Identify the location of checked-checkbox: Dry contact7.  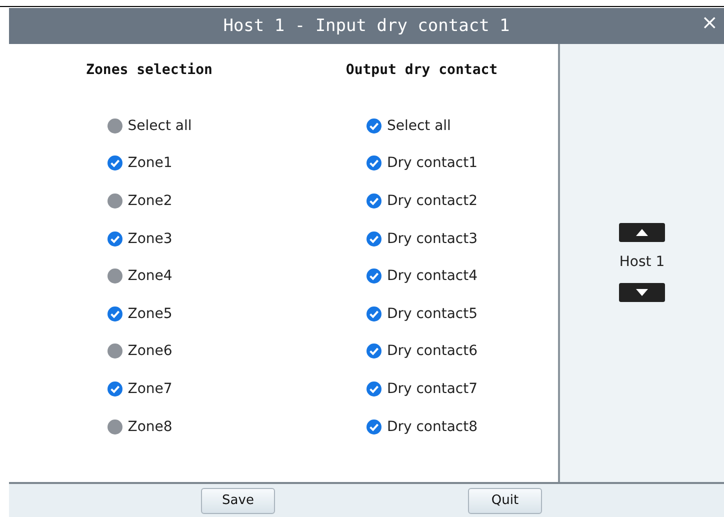
(422, 388).